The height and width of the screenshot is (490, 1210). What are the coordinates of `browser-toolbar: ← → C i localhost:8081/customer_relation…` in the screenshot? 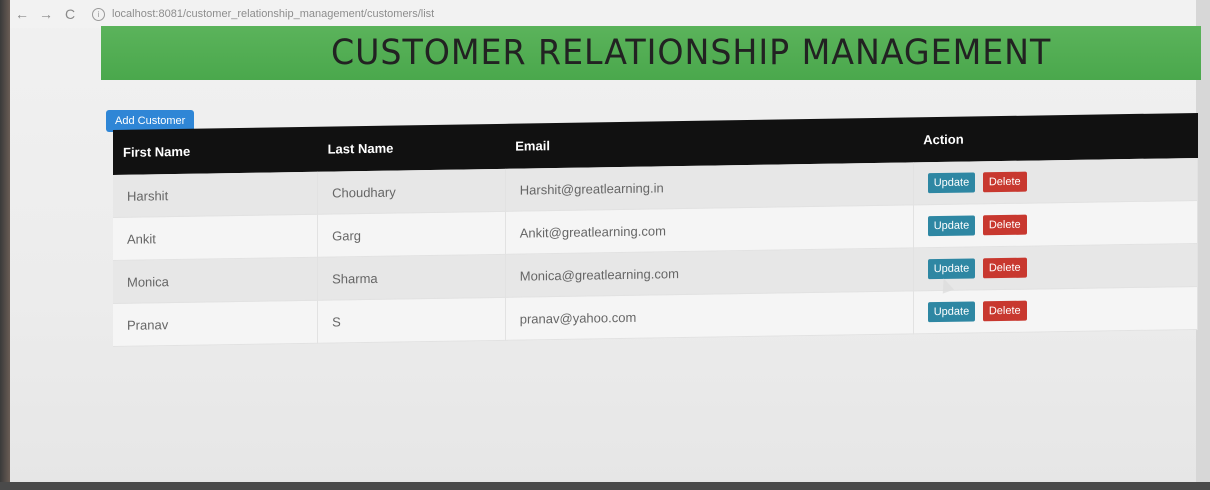 It's located at (603, 14).